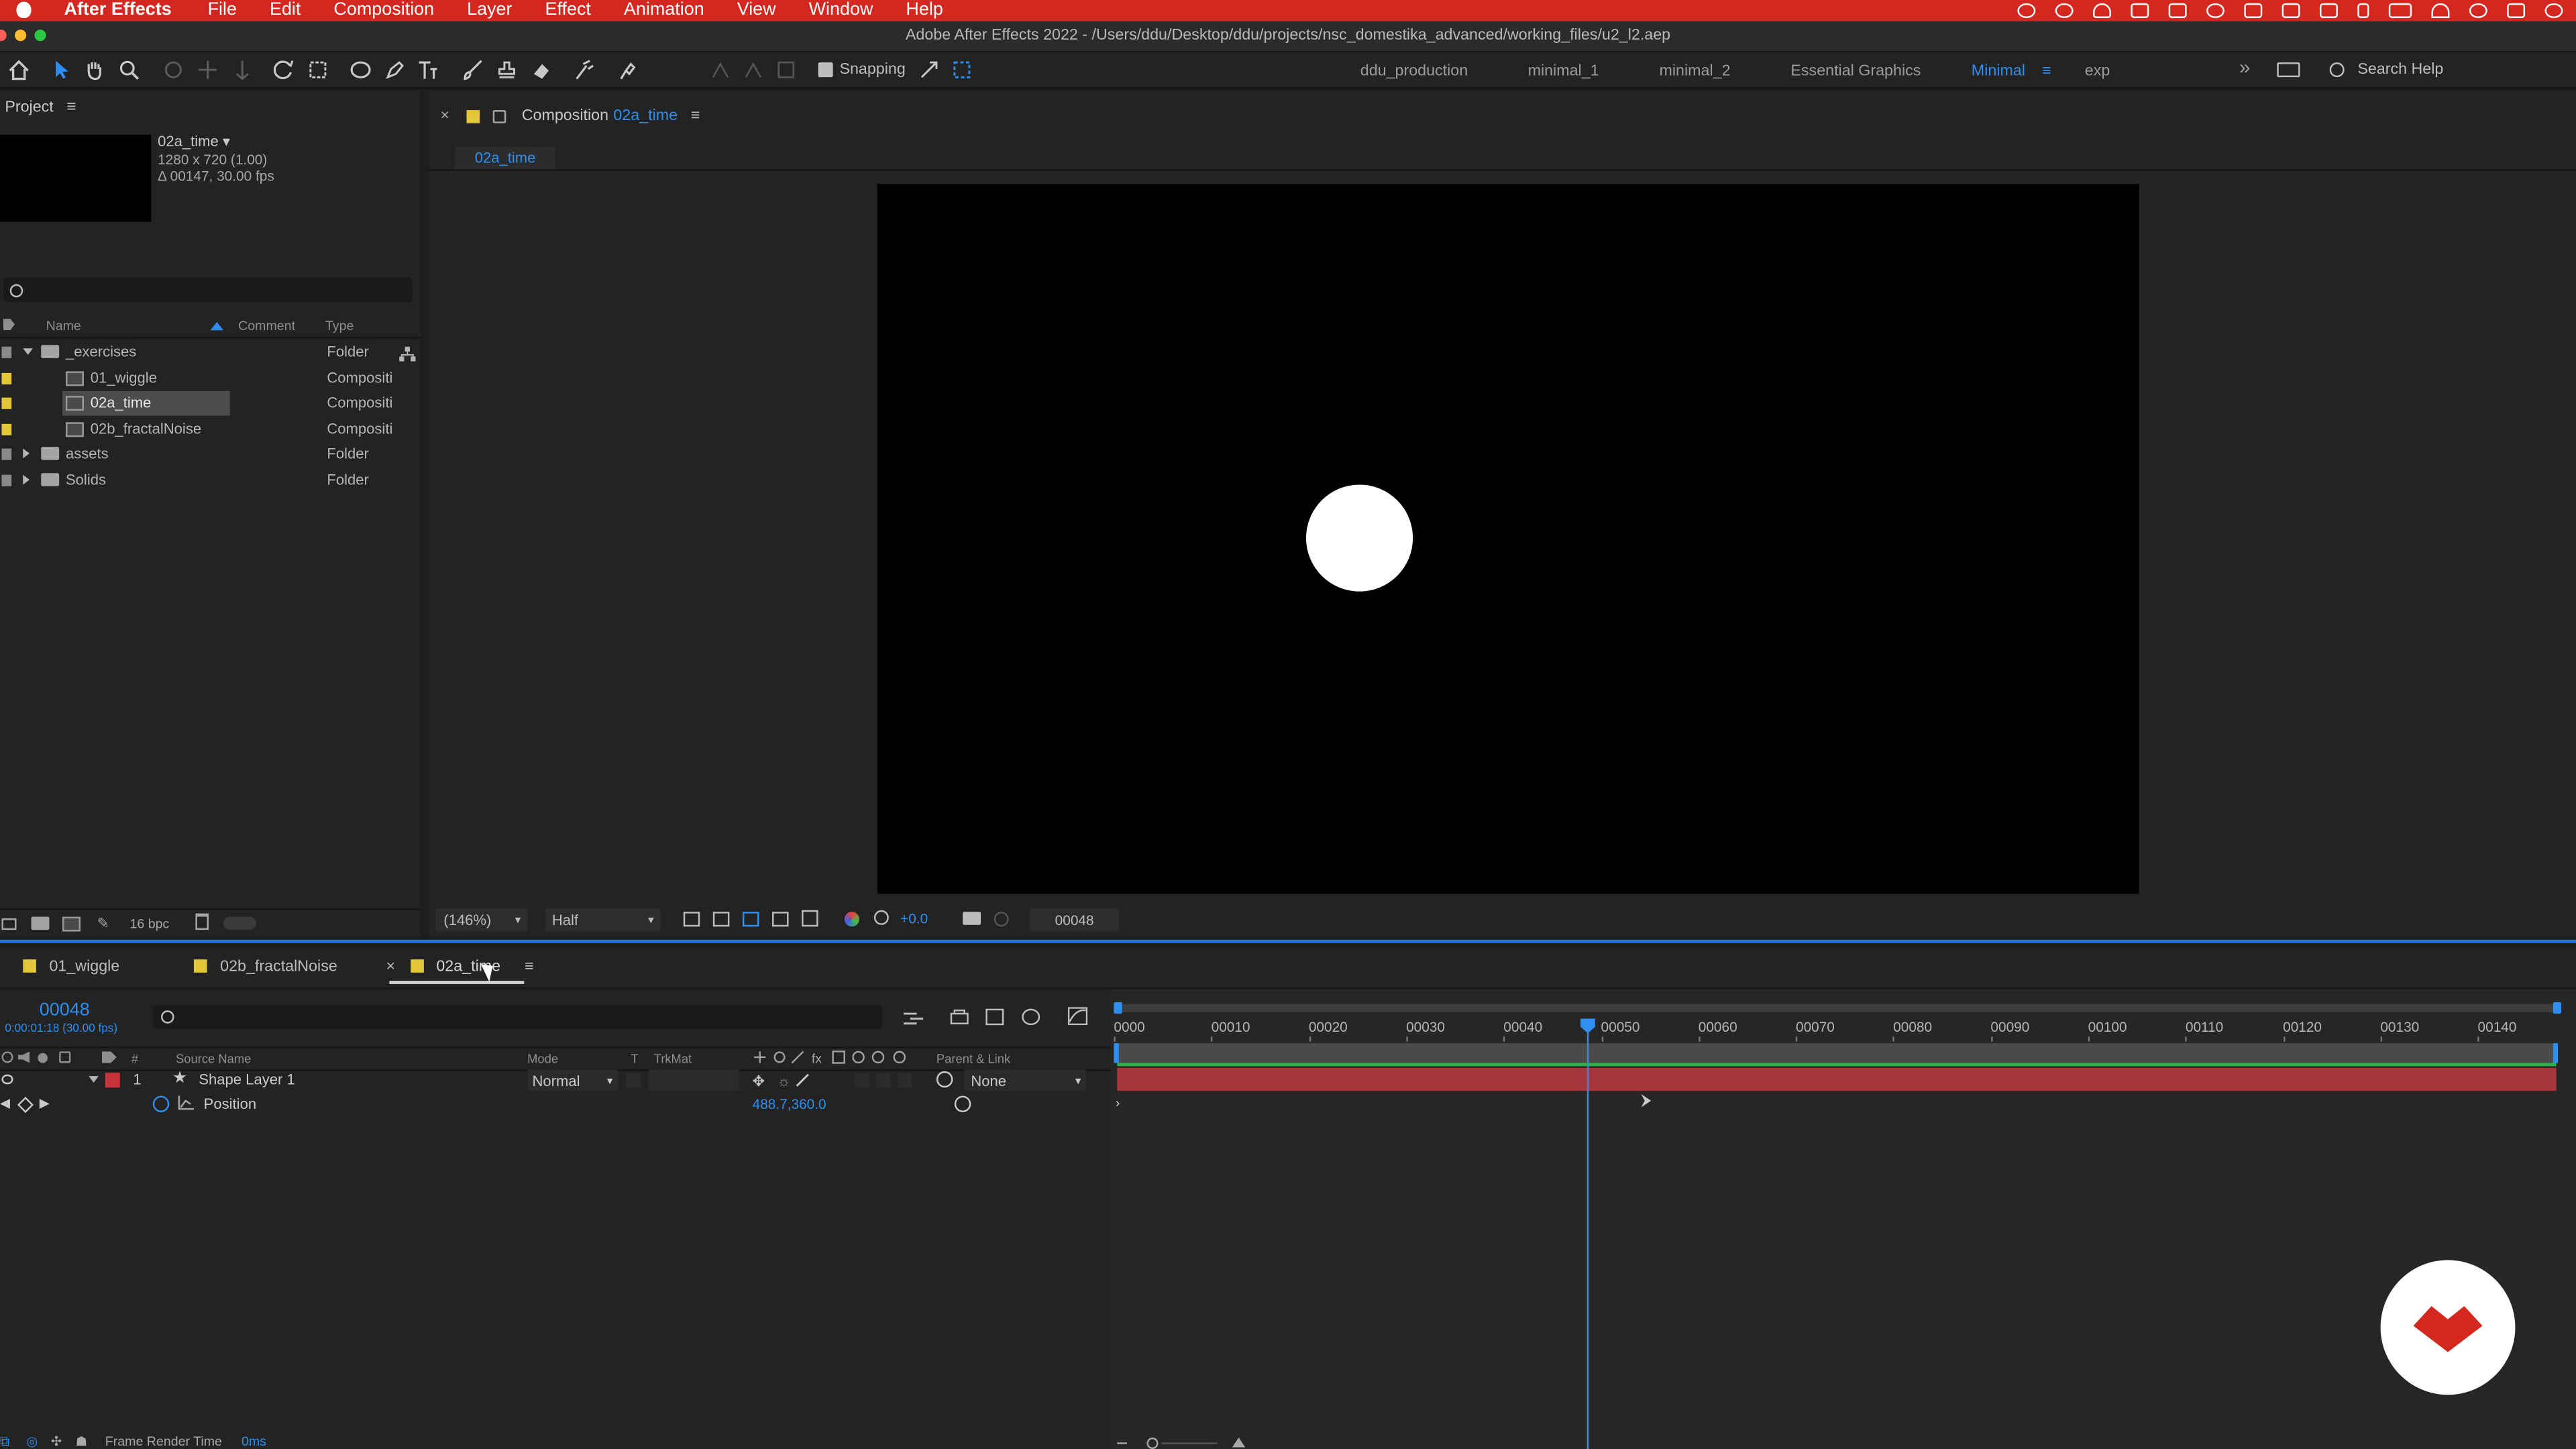 This screenshot has height=1449, width=2576. I want to click on selection-tool-icon, so click(61, 69).